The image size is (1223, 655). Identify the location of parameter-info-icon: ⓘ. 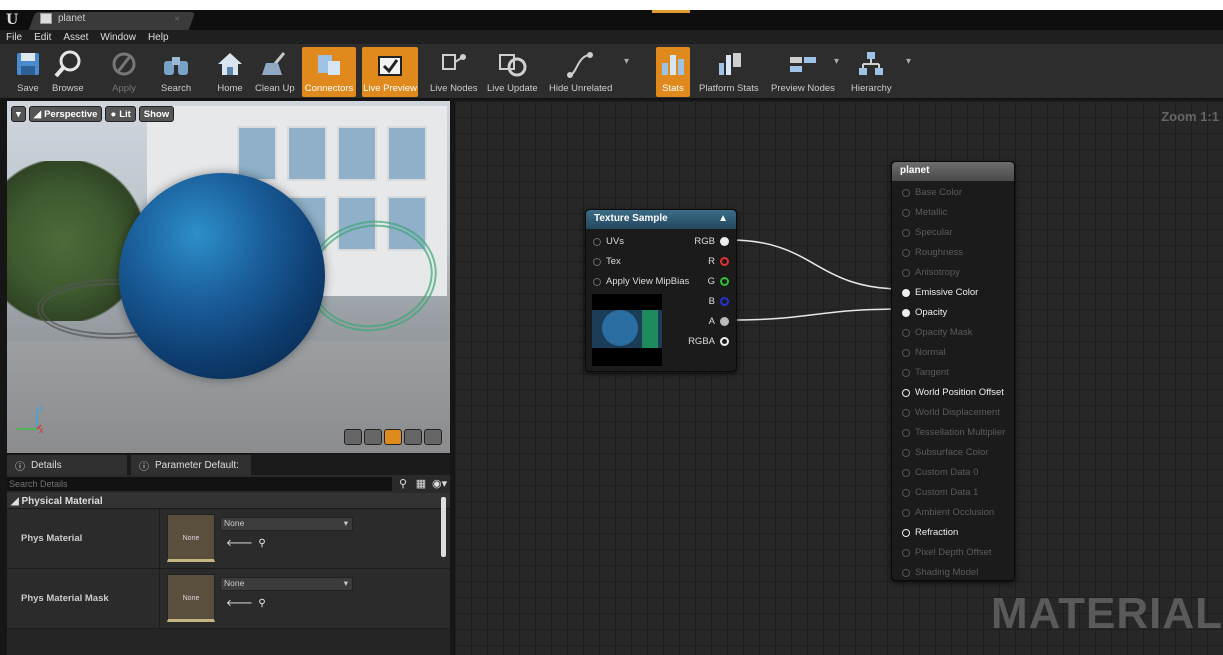
(144, 467).